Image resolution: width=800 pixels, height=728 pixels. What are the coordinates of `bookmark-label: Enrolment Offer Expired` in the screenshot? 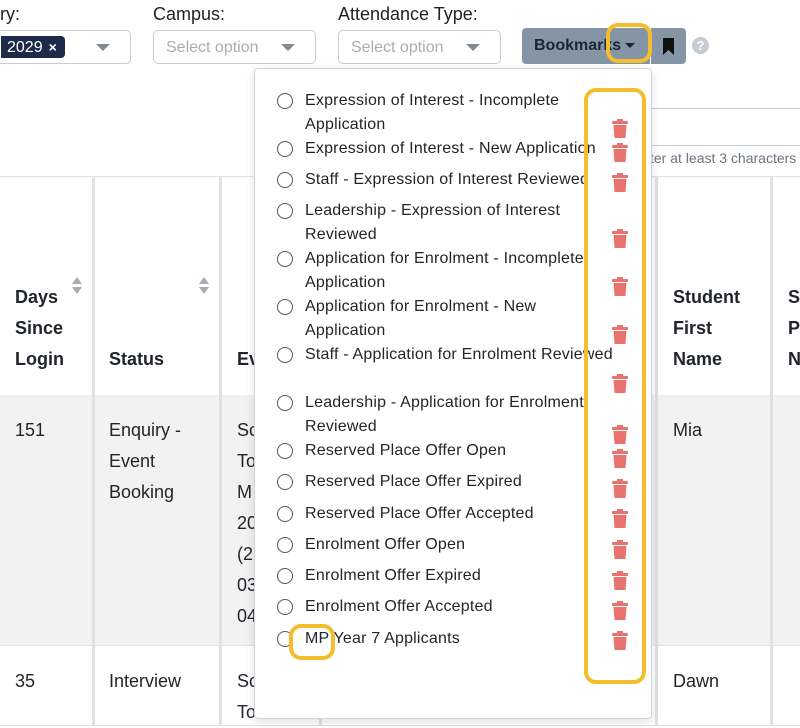 It's located at (393, 575).